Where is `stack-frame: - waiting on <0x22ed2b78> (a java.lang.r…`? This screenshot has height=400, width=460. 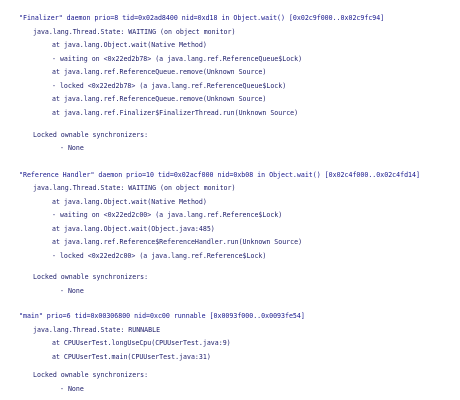
stack-frame: - waiting on <0x22ed2b78> (a java.lang.r… is located at coordinates (177, 59).